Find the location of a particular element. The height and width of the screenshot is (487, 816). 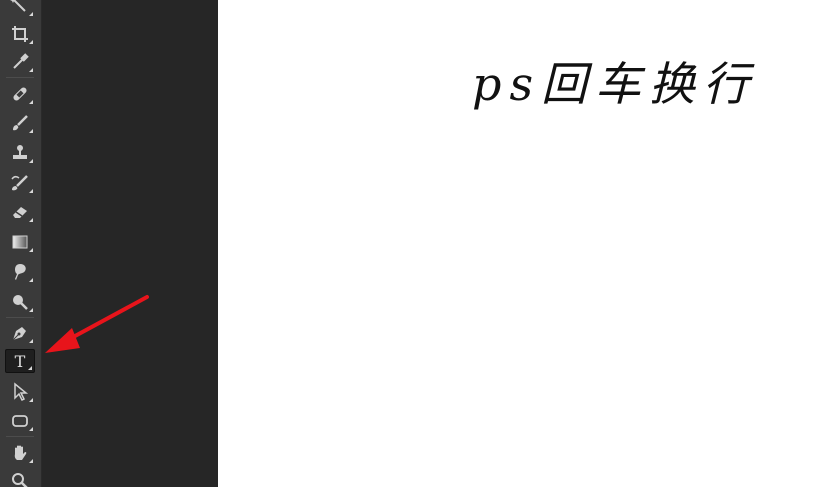

arrow-pointer-icon is located at coordinates (21, 392).